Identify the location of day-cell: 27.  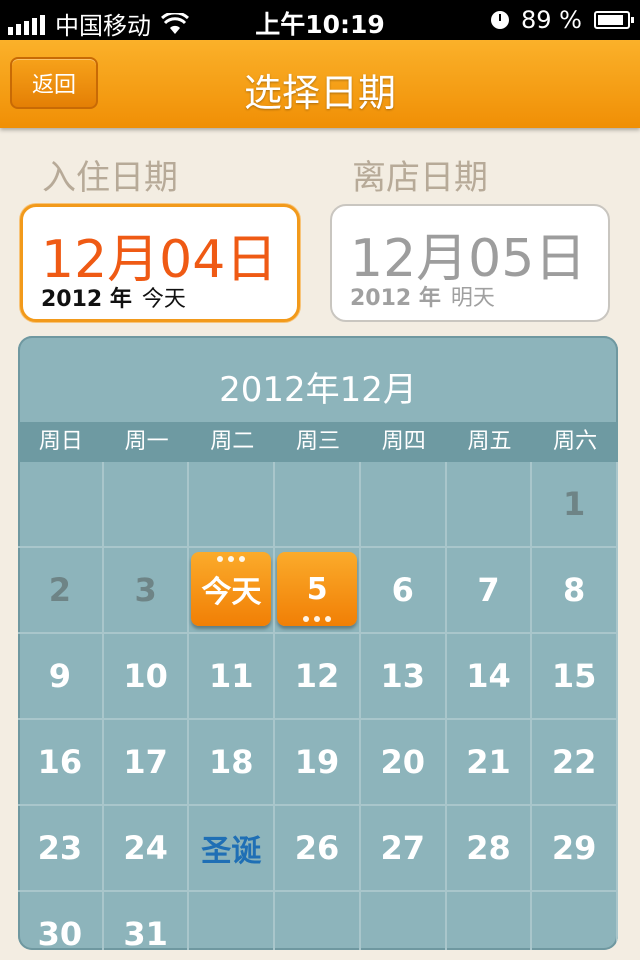
(403, 849).